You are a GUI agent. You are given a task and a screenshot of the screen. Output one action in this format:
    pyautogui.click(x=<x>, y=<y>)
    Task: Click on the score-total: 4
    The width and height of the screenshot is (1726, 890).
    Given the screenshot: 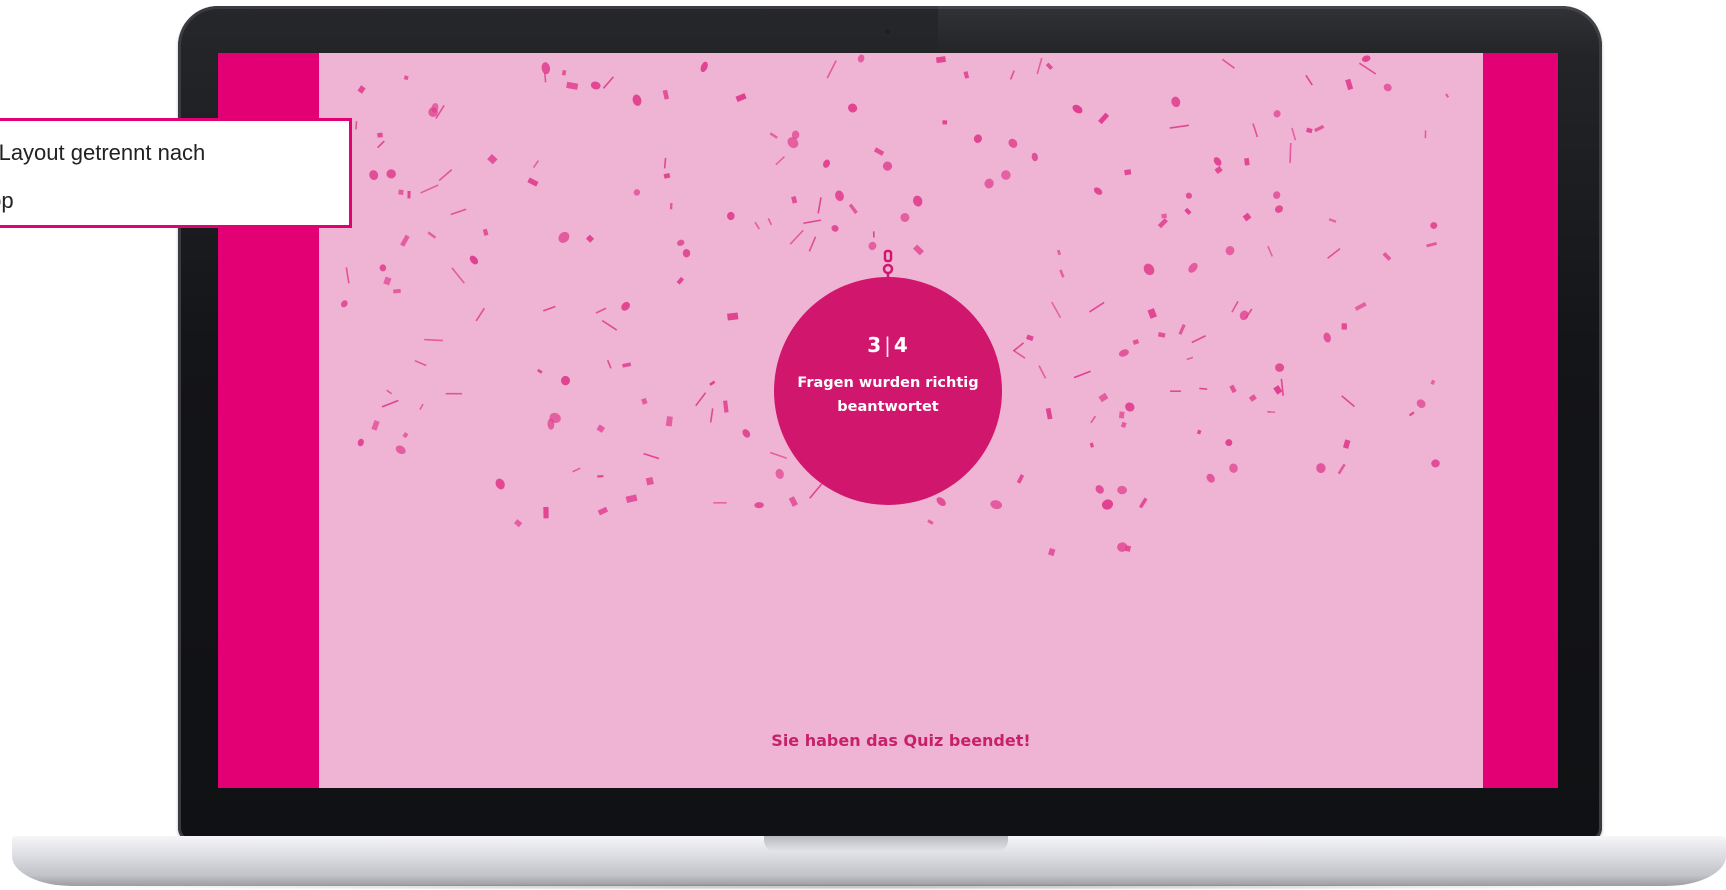 What is the action you would take?
    pyautogui.click(x=901, y=345)
    